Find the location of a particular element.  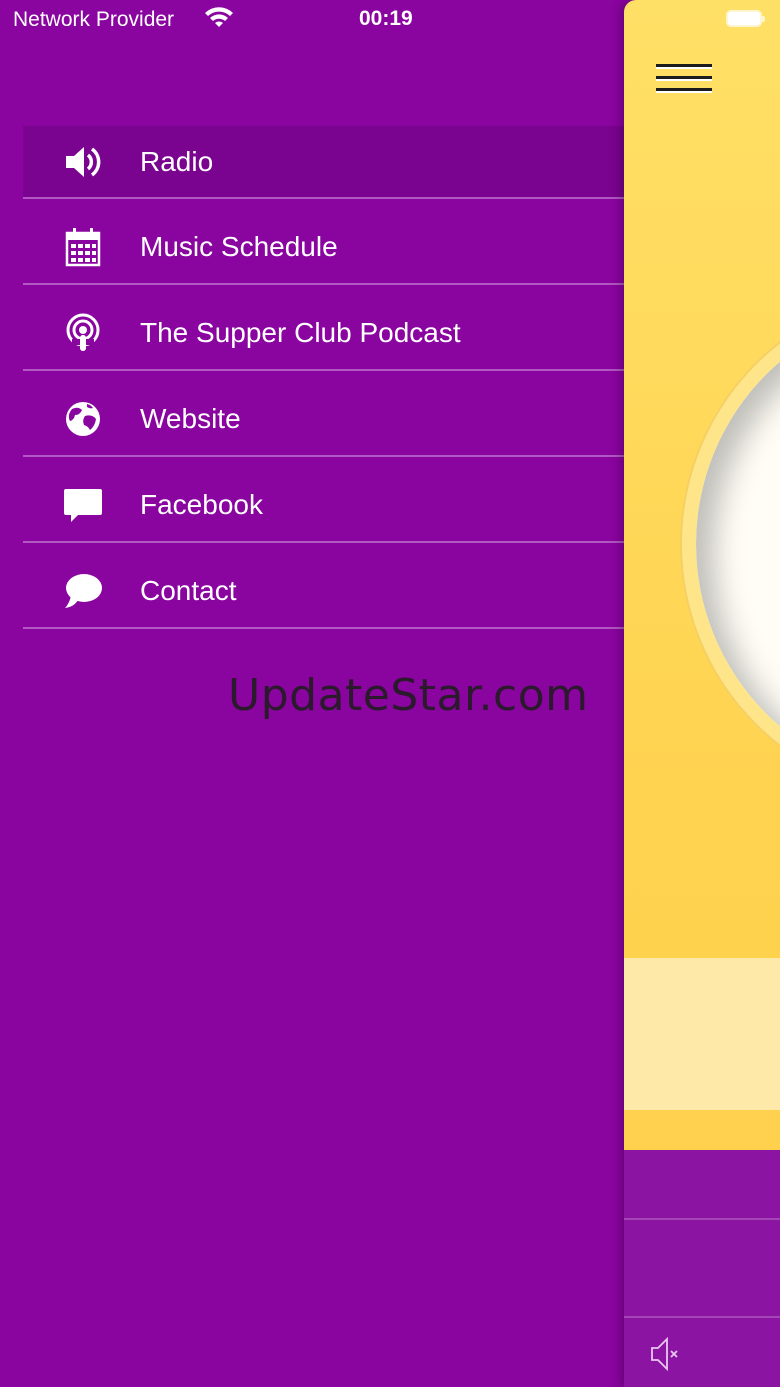

speech-bubble-icon is located at coordinates (83, 591).